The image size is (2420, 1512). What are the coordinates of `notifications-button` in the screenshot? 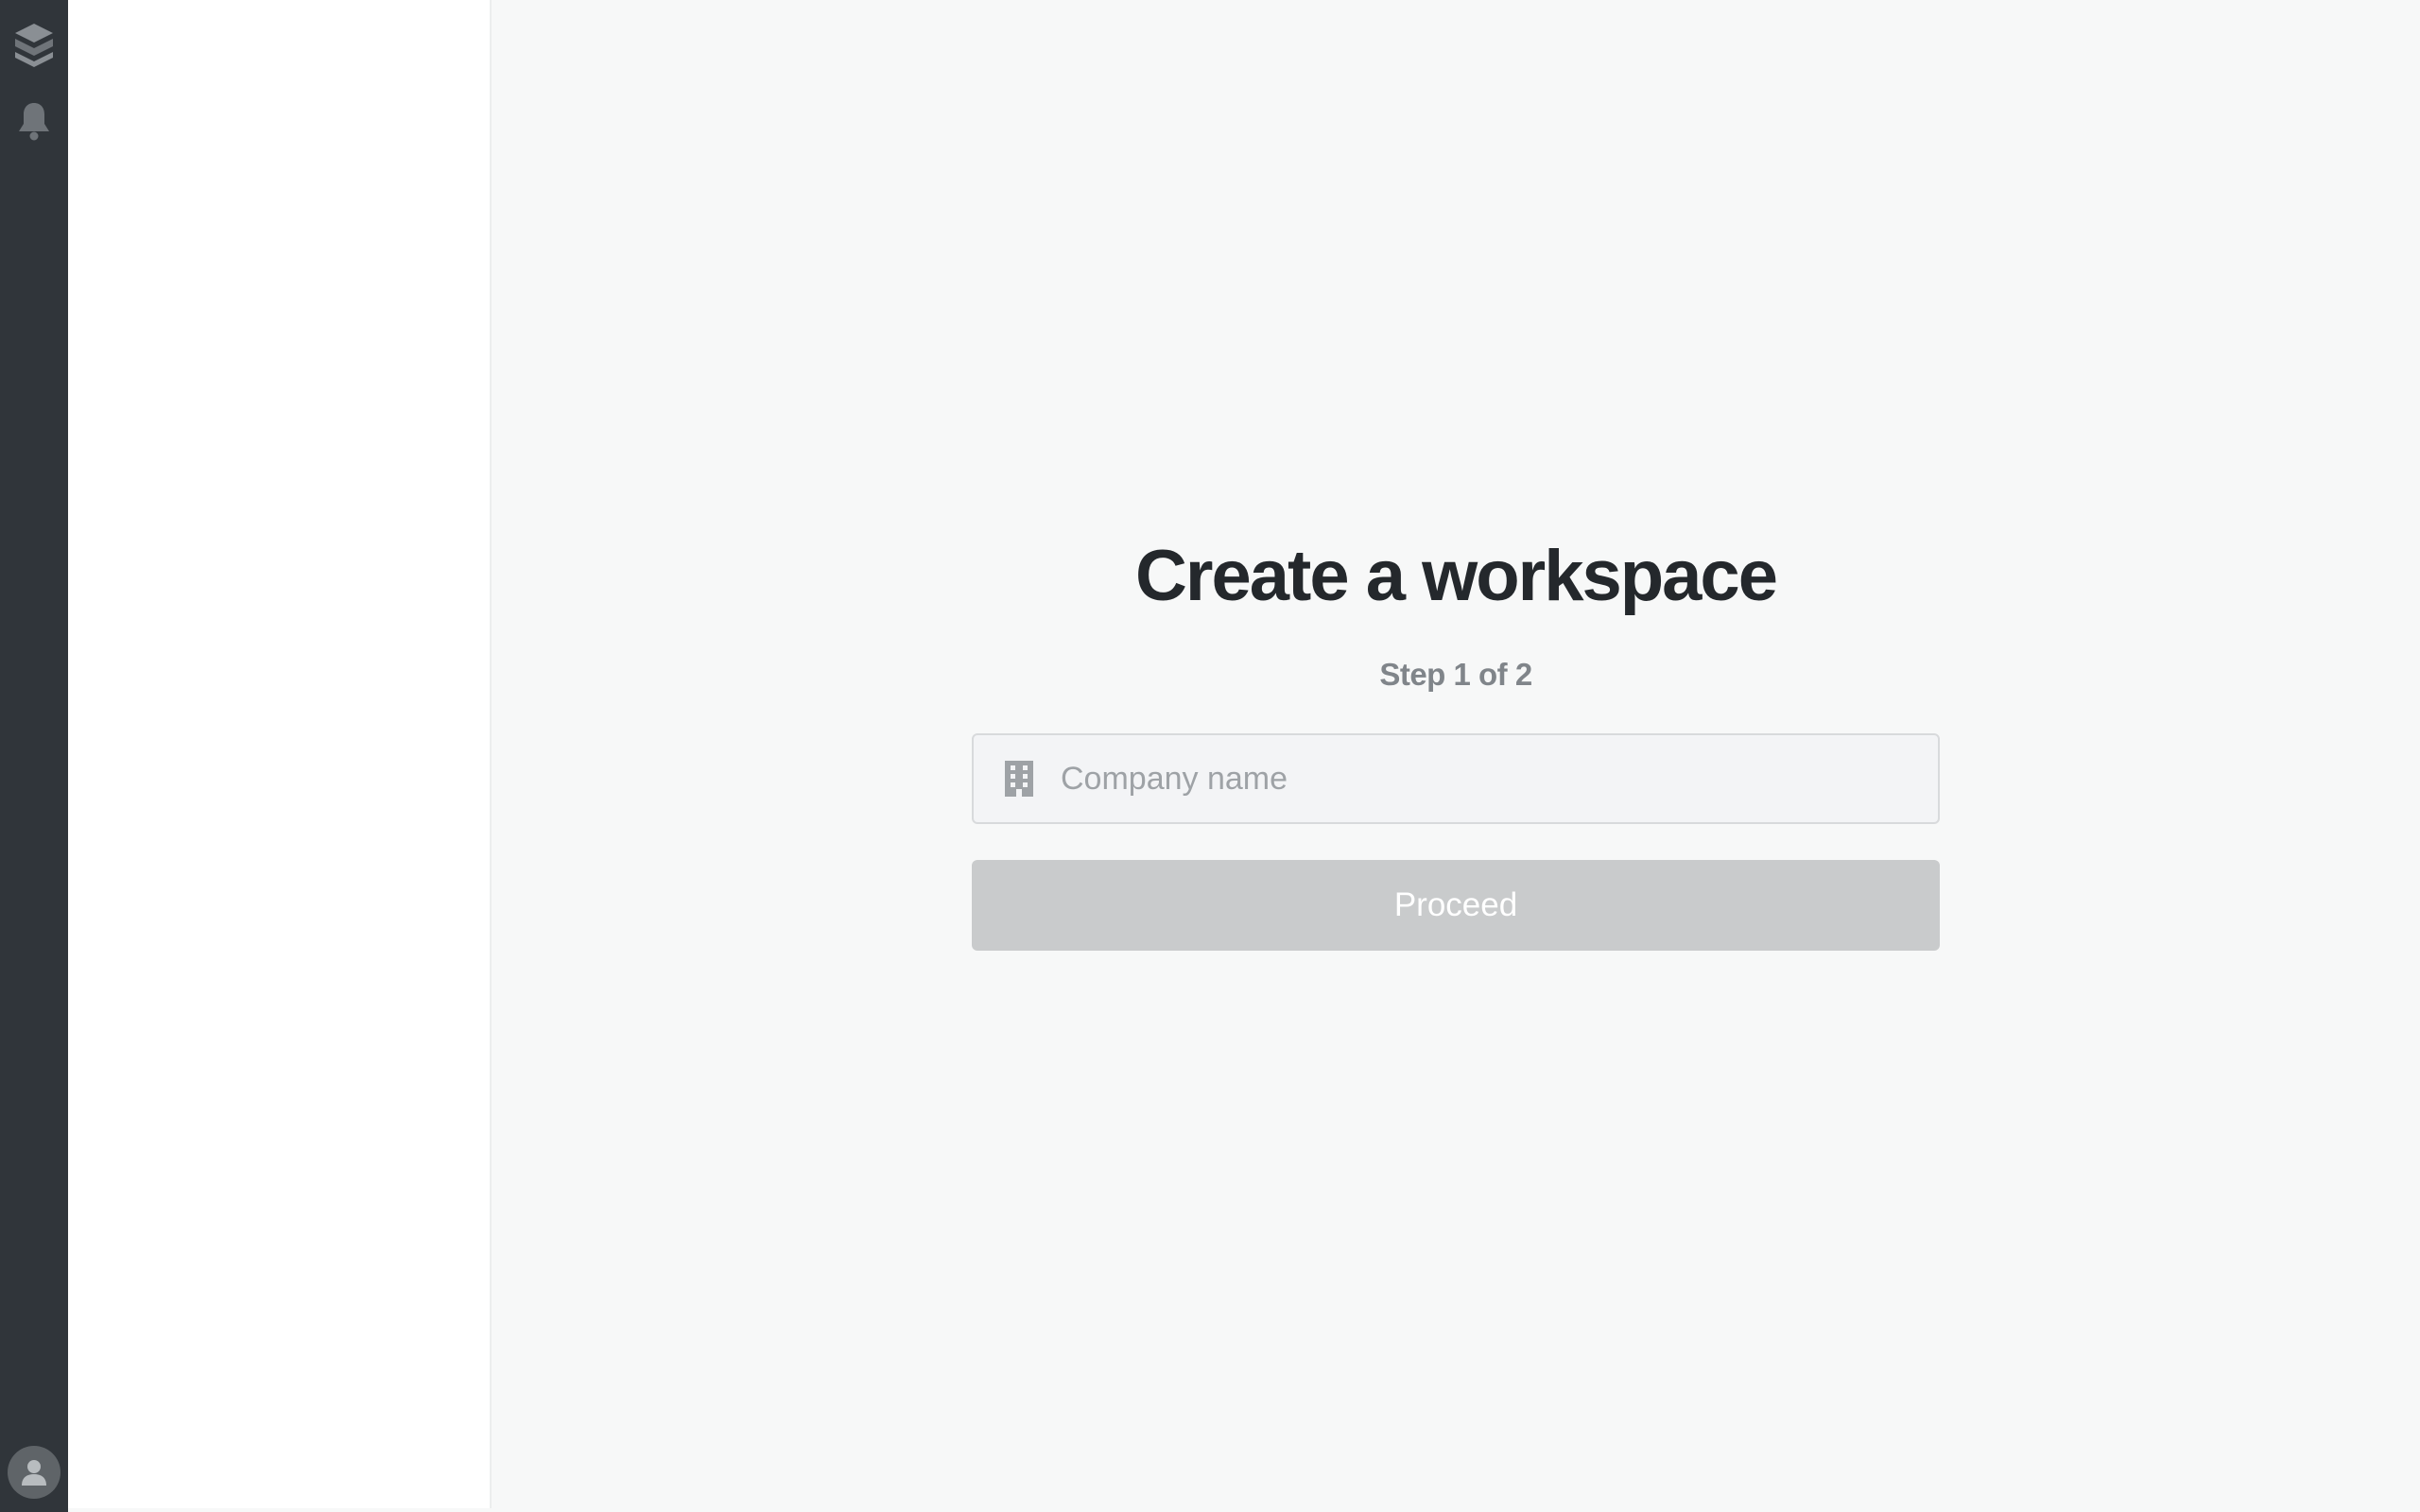 It's located at (34, 121).